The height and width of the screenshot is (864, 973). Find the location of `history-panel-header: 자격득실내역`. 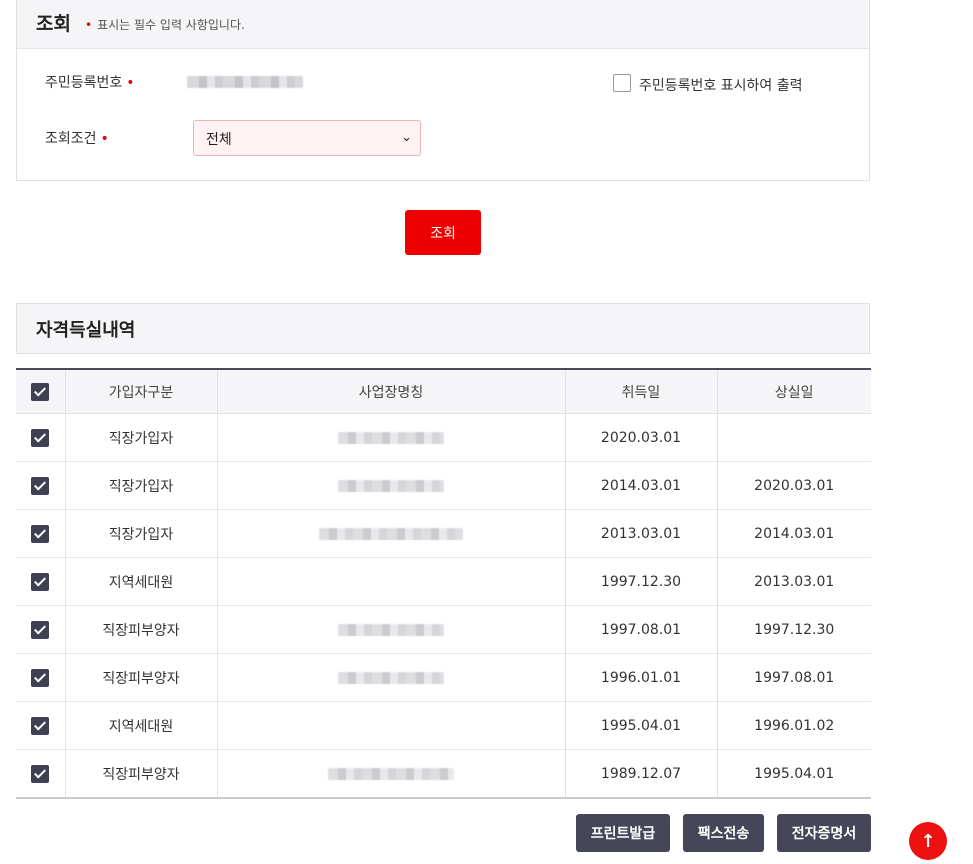

history-panel-header: 자격득실내역 is located at coordinates (443, 328).